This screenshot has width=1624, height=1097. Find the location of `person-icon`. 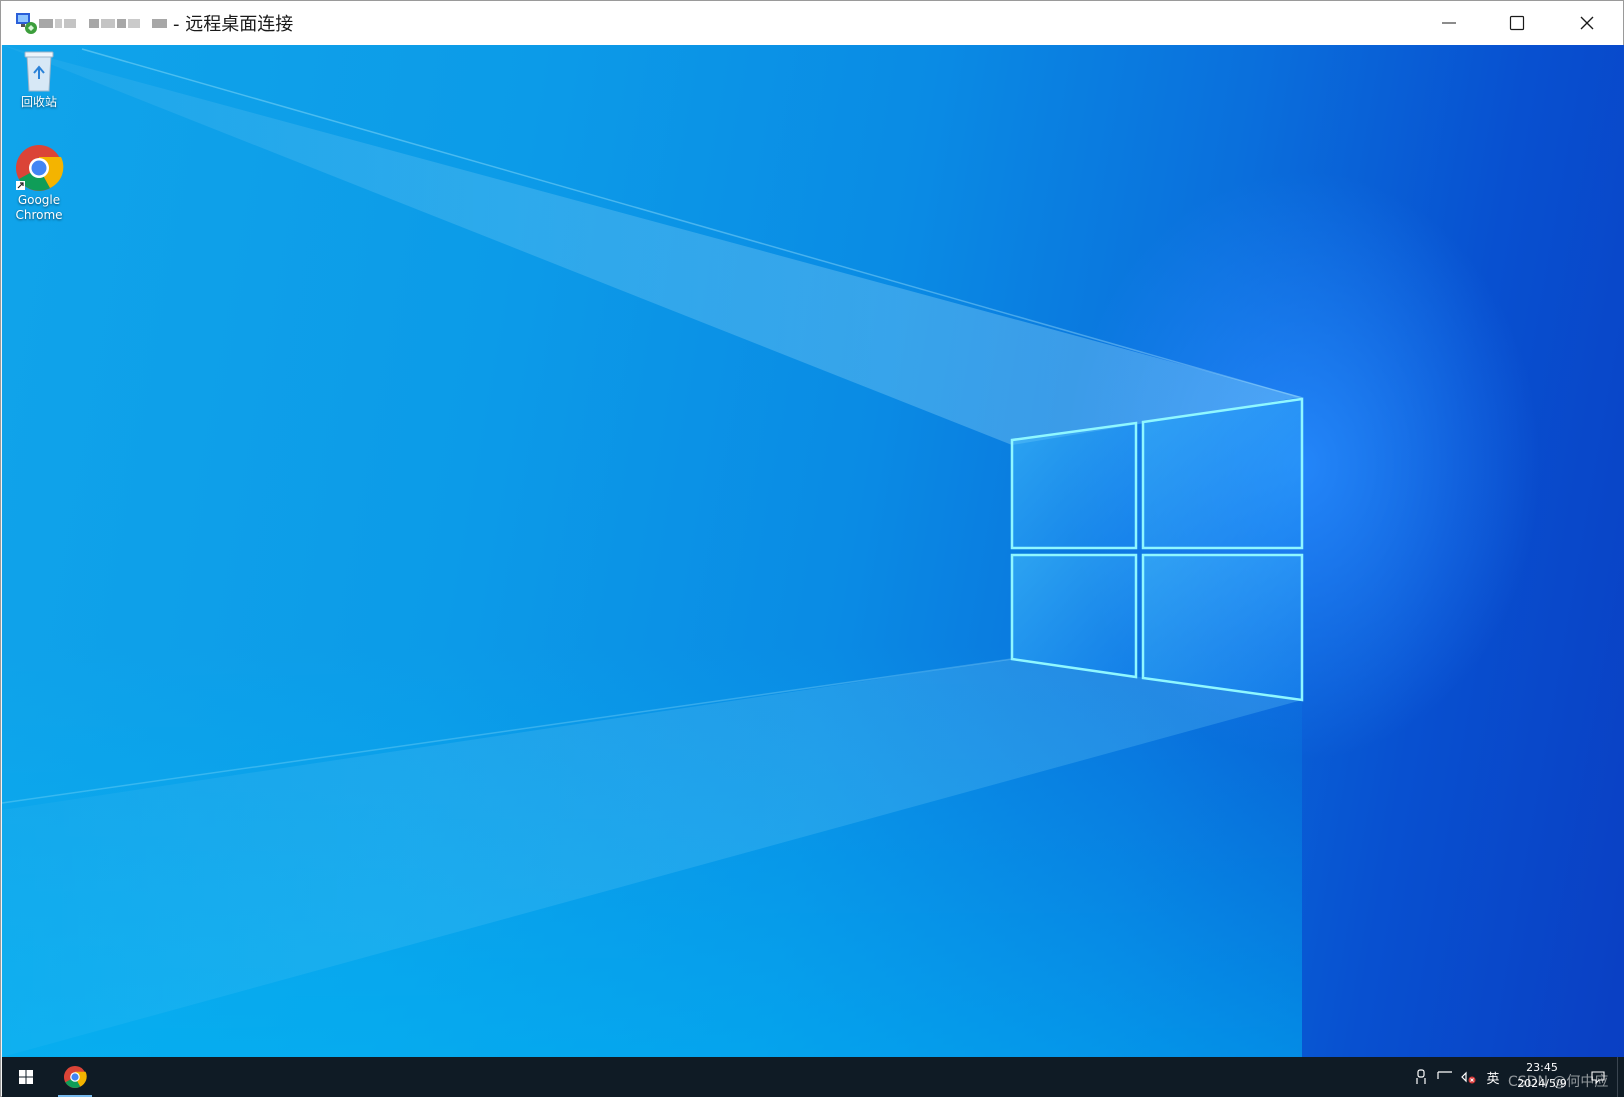

person-icon is located at coordinates (1421, 1076).